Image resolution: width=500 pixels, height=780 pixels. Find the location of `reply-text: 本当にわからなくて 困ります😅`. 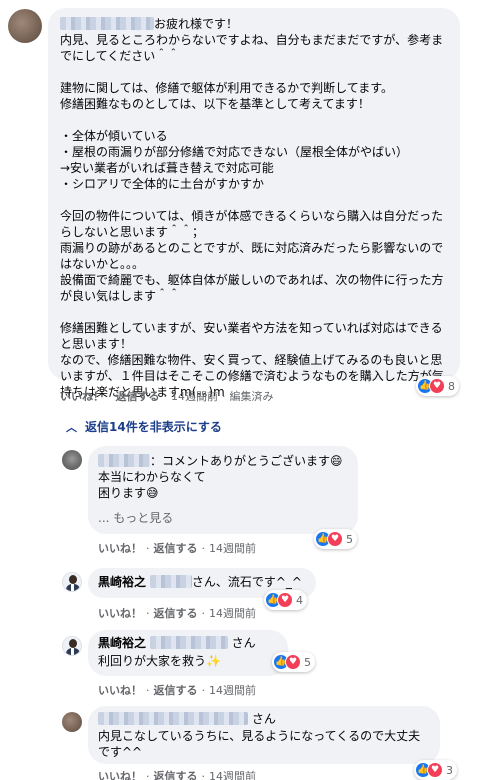

reply-text: 本当にわからなくて 困ります😅 is located at coordinates (152, 485).